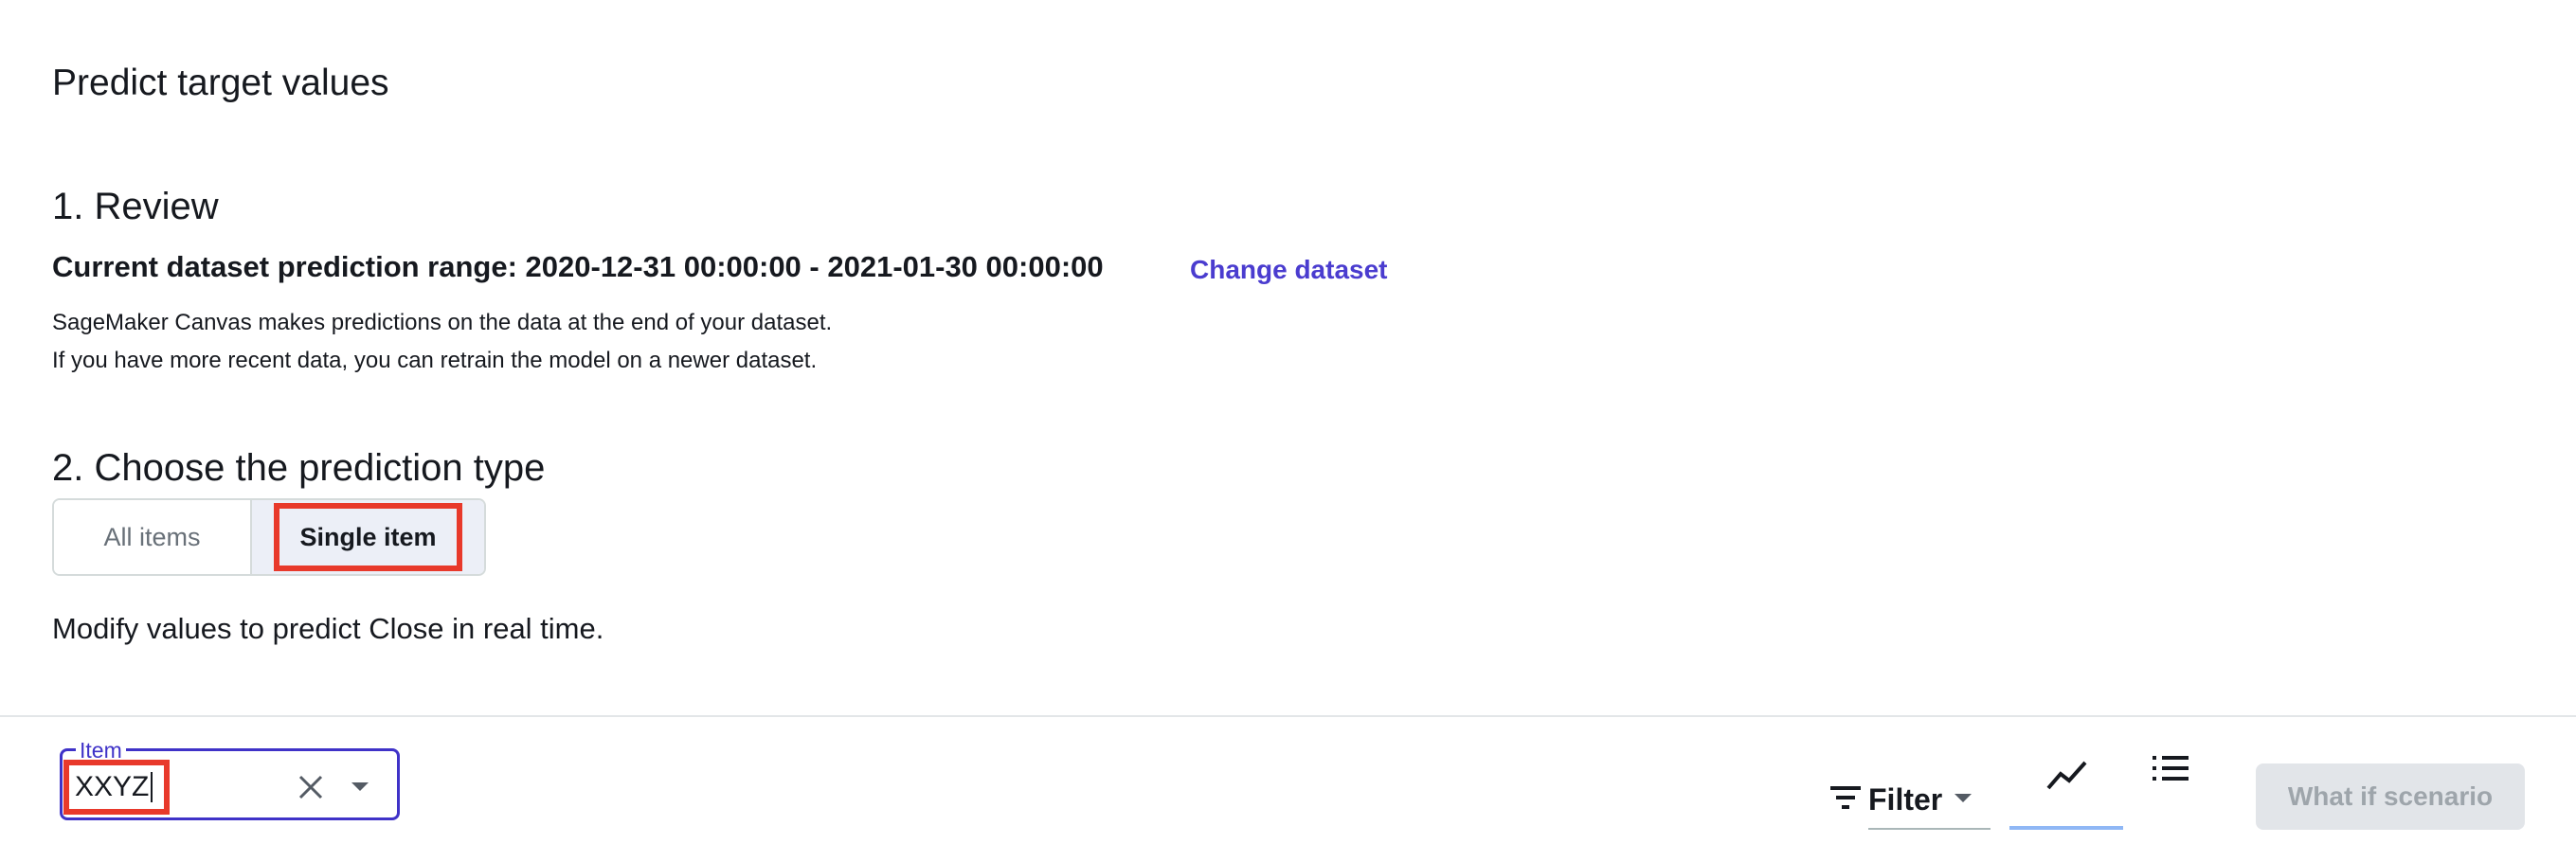 This screenshot has width=2576, height=844. What do you see at coordinates (2170, 771) in the screenshot?
I see `list-icon` at bounding box center [2170, 771].